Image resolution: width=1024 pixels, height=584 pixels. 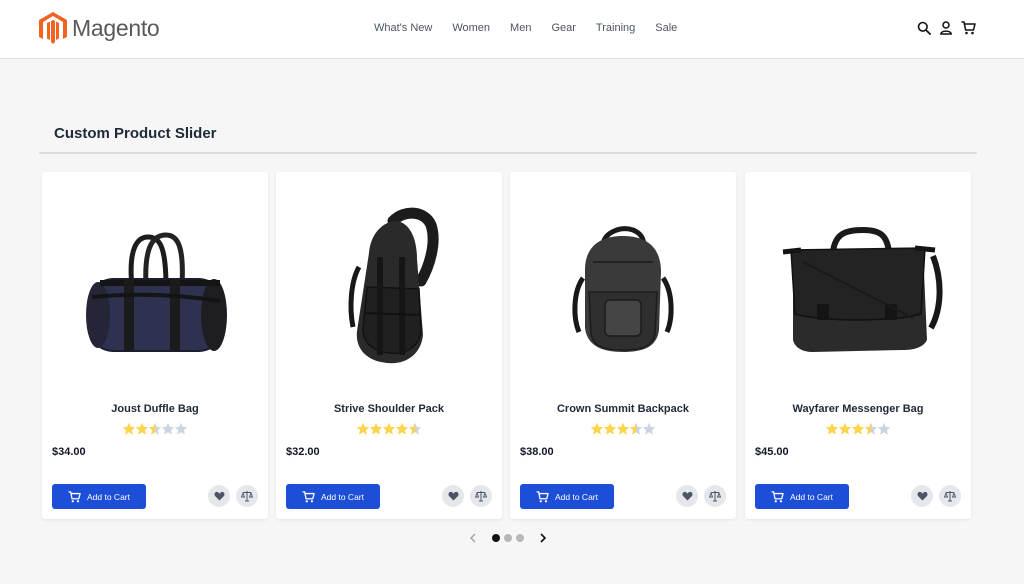 I want to click on nav-item-whats-new: What's New, so click(x=403, y=28).